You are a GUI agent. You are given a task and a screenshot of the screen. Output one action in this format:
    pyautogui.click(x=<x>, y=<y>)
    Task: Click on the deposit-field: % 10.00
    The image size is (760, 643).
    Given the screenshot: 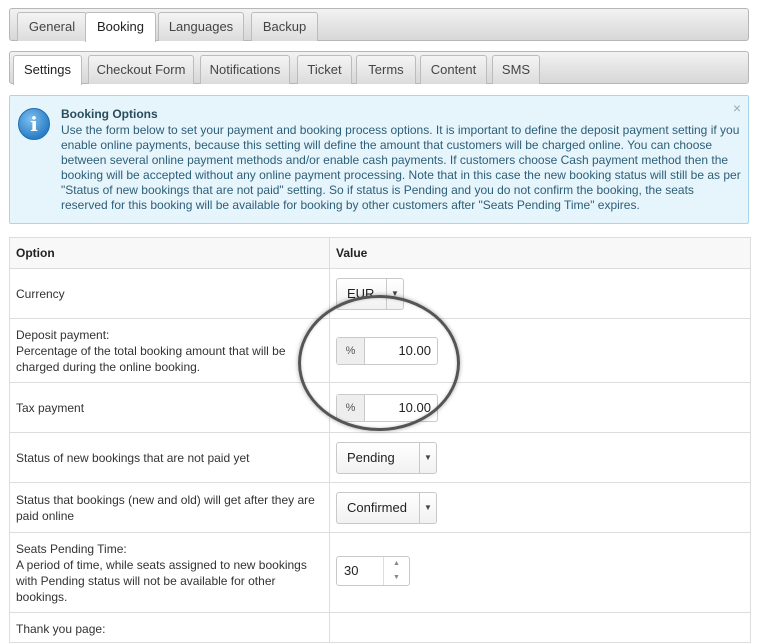 What is the action you would take?
    pyautogui.click(x=387, y=350)
    